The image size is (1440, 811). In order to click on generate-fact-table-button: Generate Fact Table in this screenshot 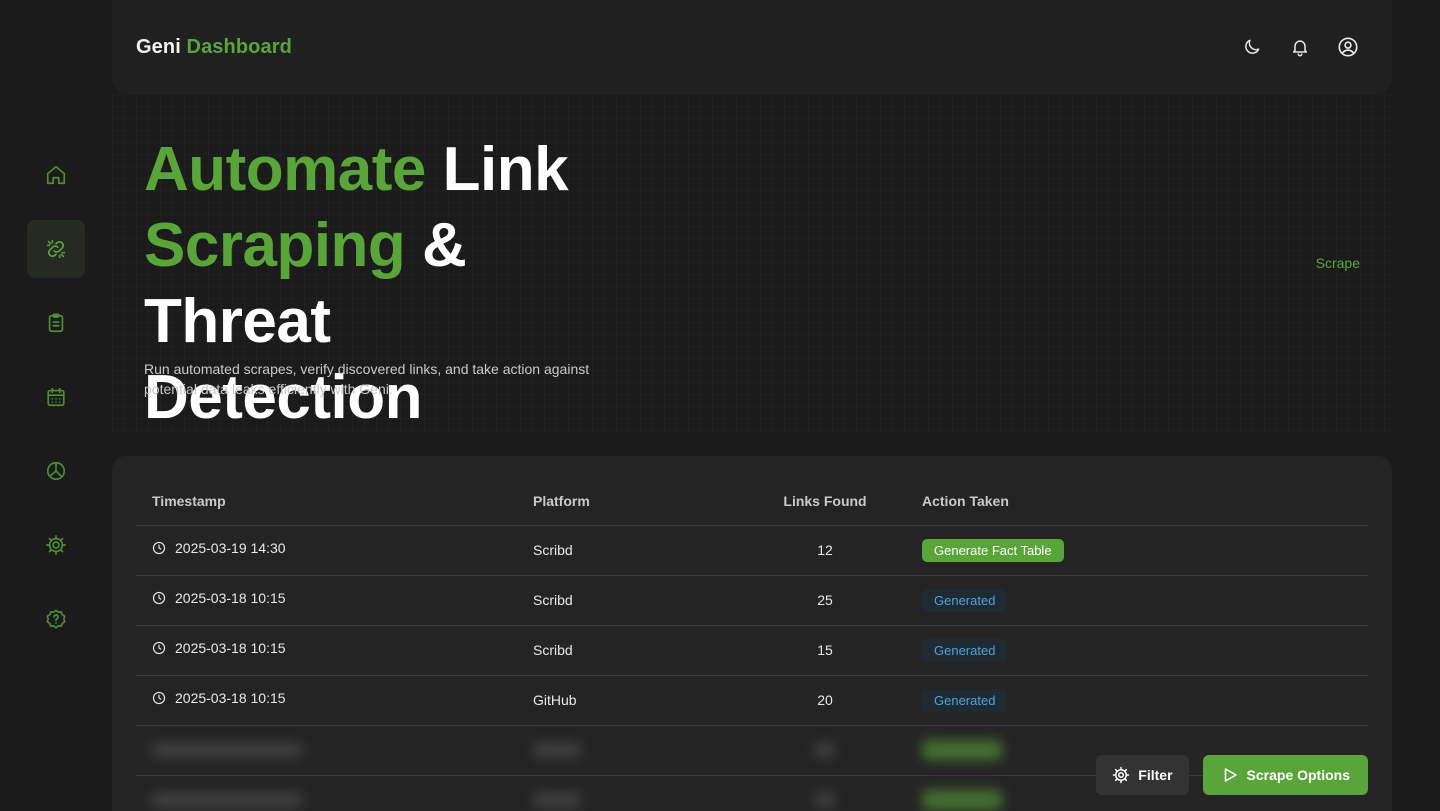, I will do `click(993, 550)`.